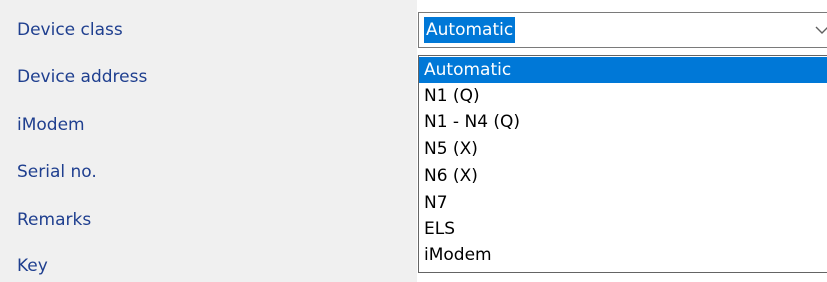 This screenshot has width=827, height=282. Describe the element at coordinates (622, 30) in the screenshot. I see `device-class-select: Automatic` at that location.